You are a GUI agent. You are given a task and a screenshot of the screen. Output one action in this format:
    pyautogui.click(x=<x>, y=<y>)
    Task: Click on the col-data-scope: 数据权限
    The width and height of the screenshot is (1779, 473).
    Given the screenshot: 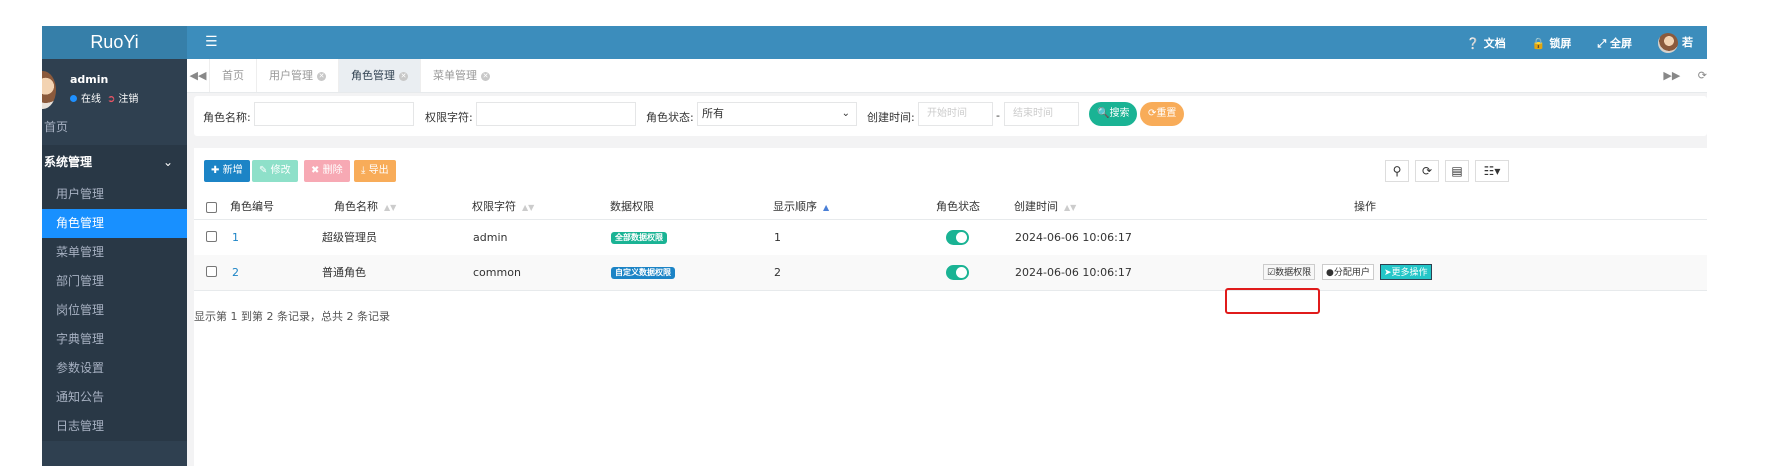 What is the action you would take?
    pyautogui.click(x=632, y=206)
    